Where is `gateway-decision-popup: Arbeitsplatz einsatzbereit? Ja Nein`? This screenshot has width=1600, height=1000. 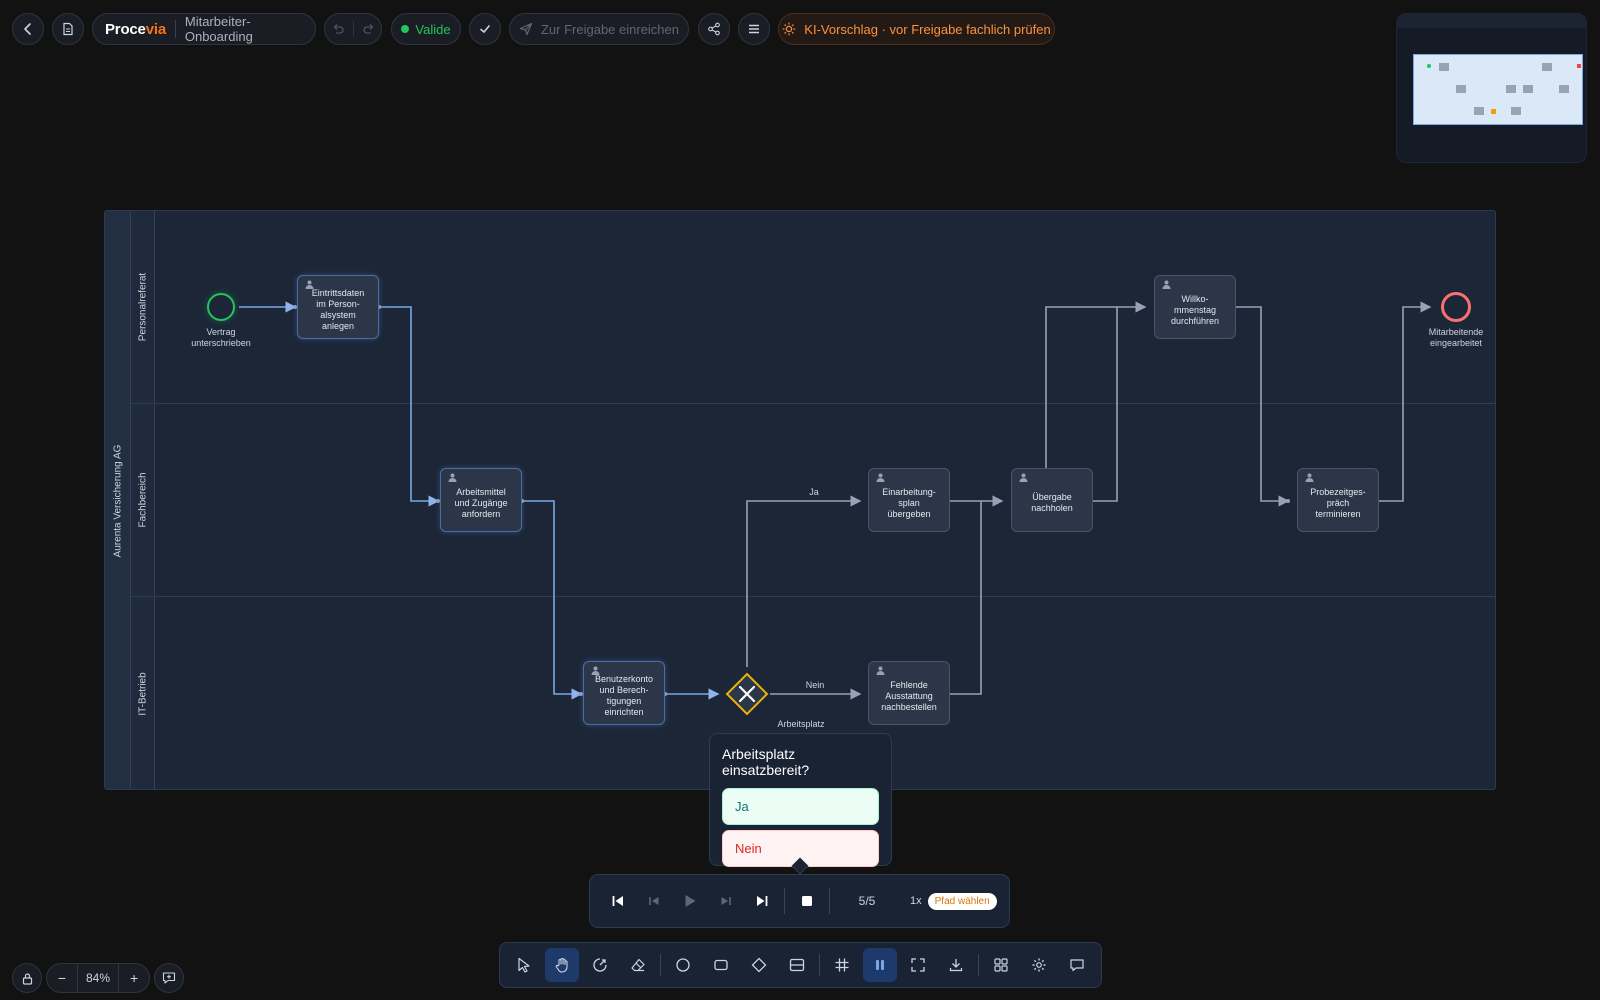 gateway-decision-popup: Arbeitsplatz einsatzbereit? Ja Nein is located at coordinates (800, 804).